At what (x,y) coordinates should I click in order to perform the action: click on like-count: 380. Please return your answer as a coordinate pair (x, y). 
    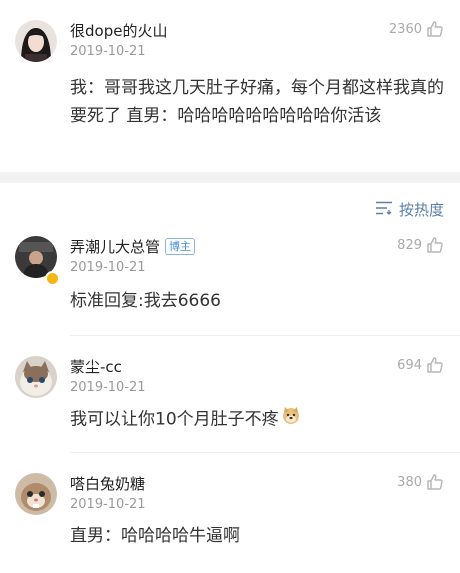
    Looking at the image, I should click on (409, 482).